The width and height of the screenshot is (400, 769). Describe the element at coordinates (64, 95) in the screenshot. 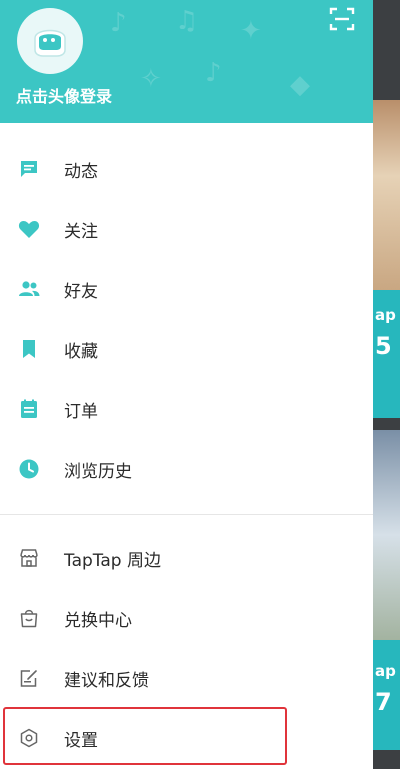

I see `login-prompt: 点击头像登录` at that location.